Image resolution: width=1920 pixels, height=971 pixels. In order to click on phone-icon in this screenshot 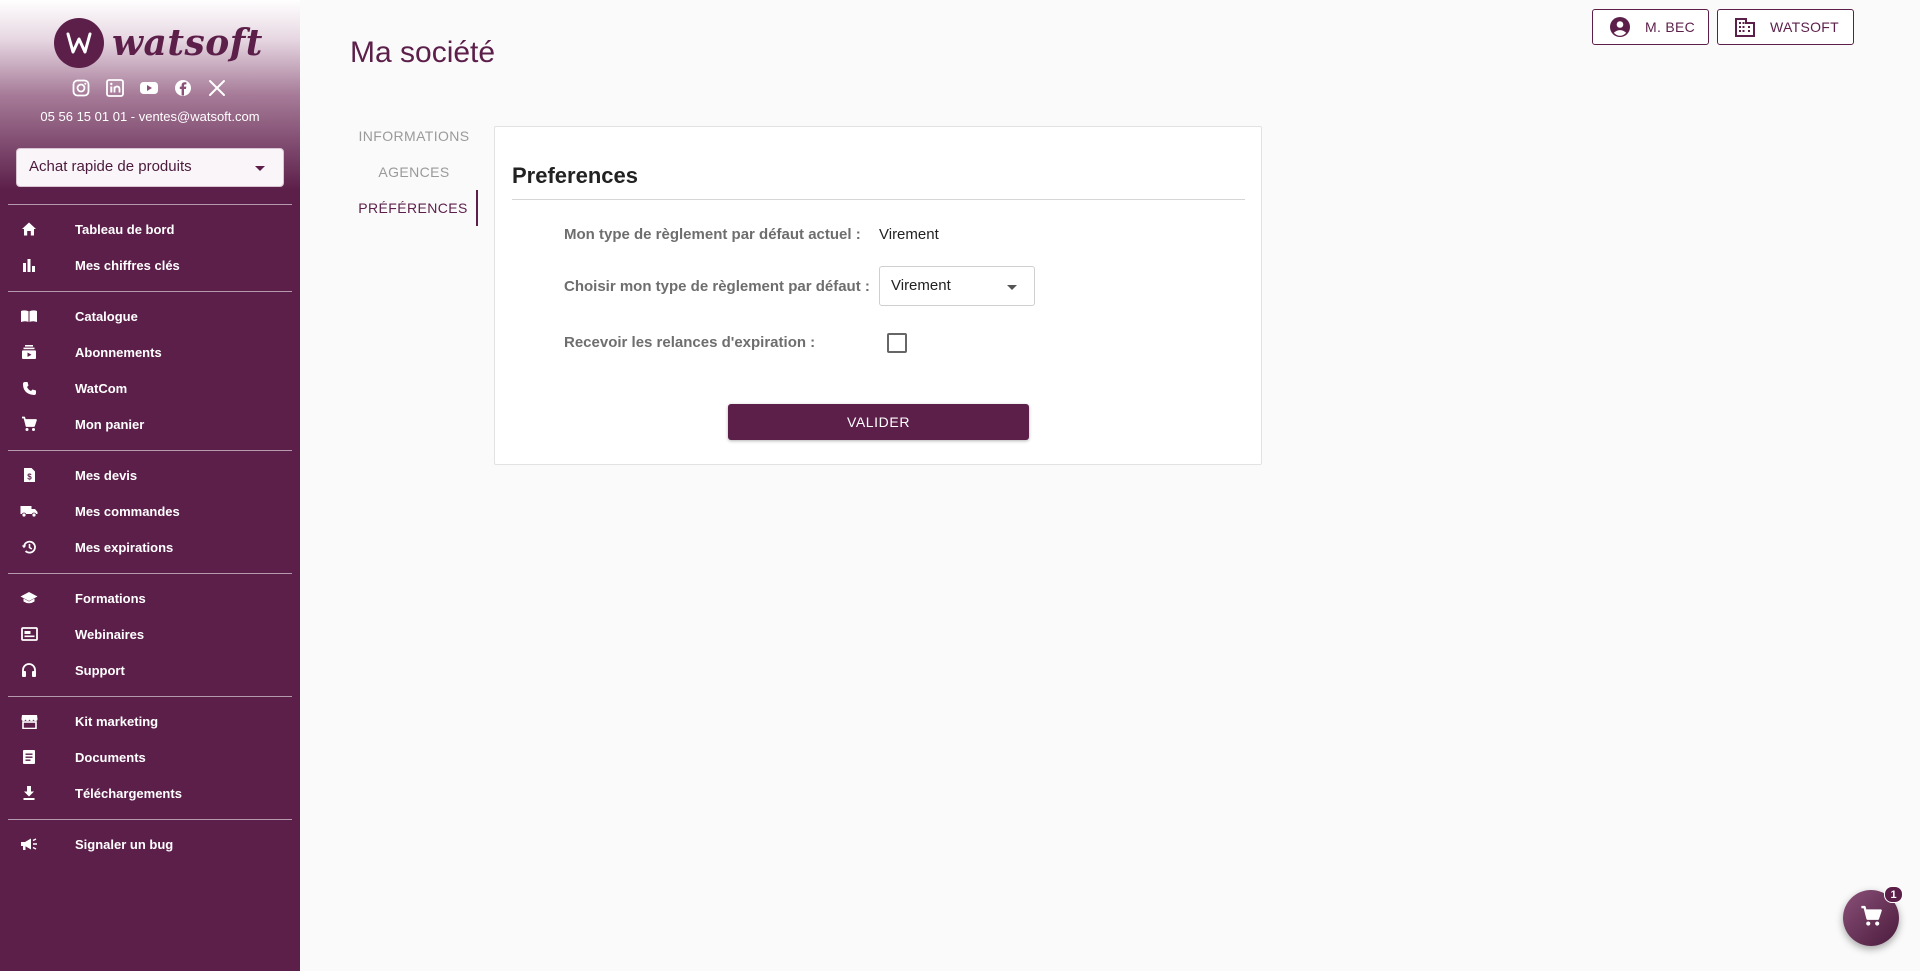, I will do `click(29, 388)`.